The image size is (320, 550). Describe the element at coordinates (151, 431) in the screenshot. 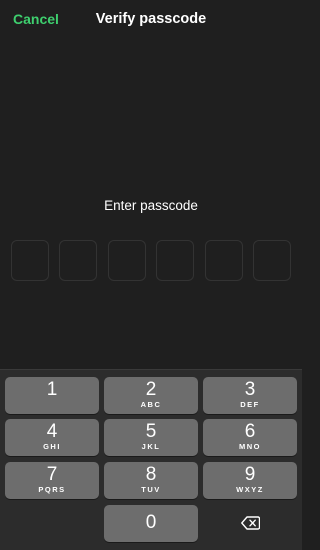

I see `key-number: 5` at that location.